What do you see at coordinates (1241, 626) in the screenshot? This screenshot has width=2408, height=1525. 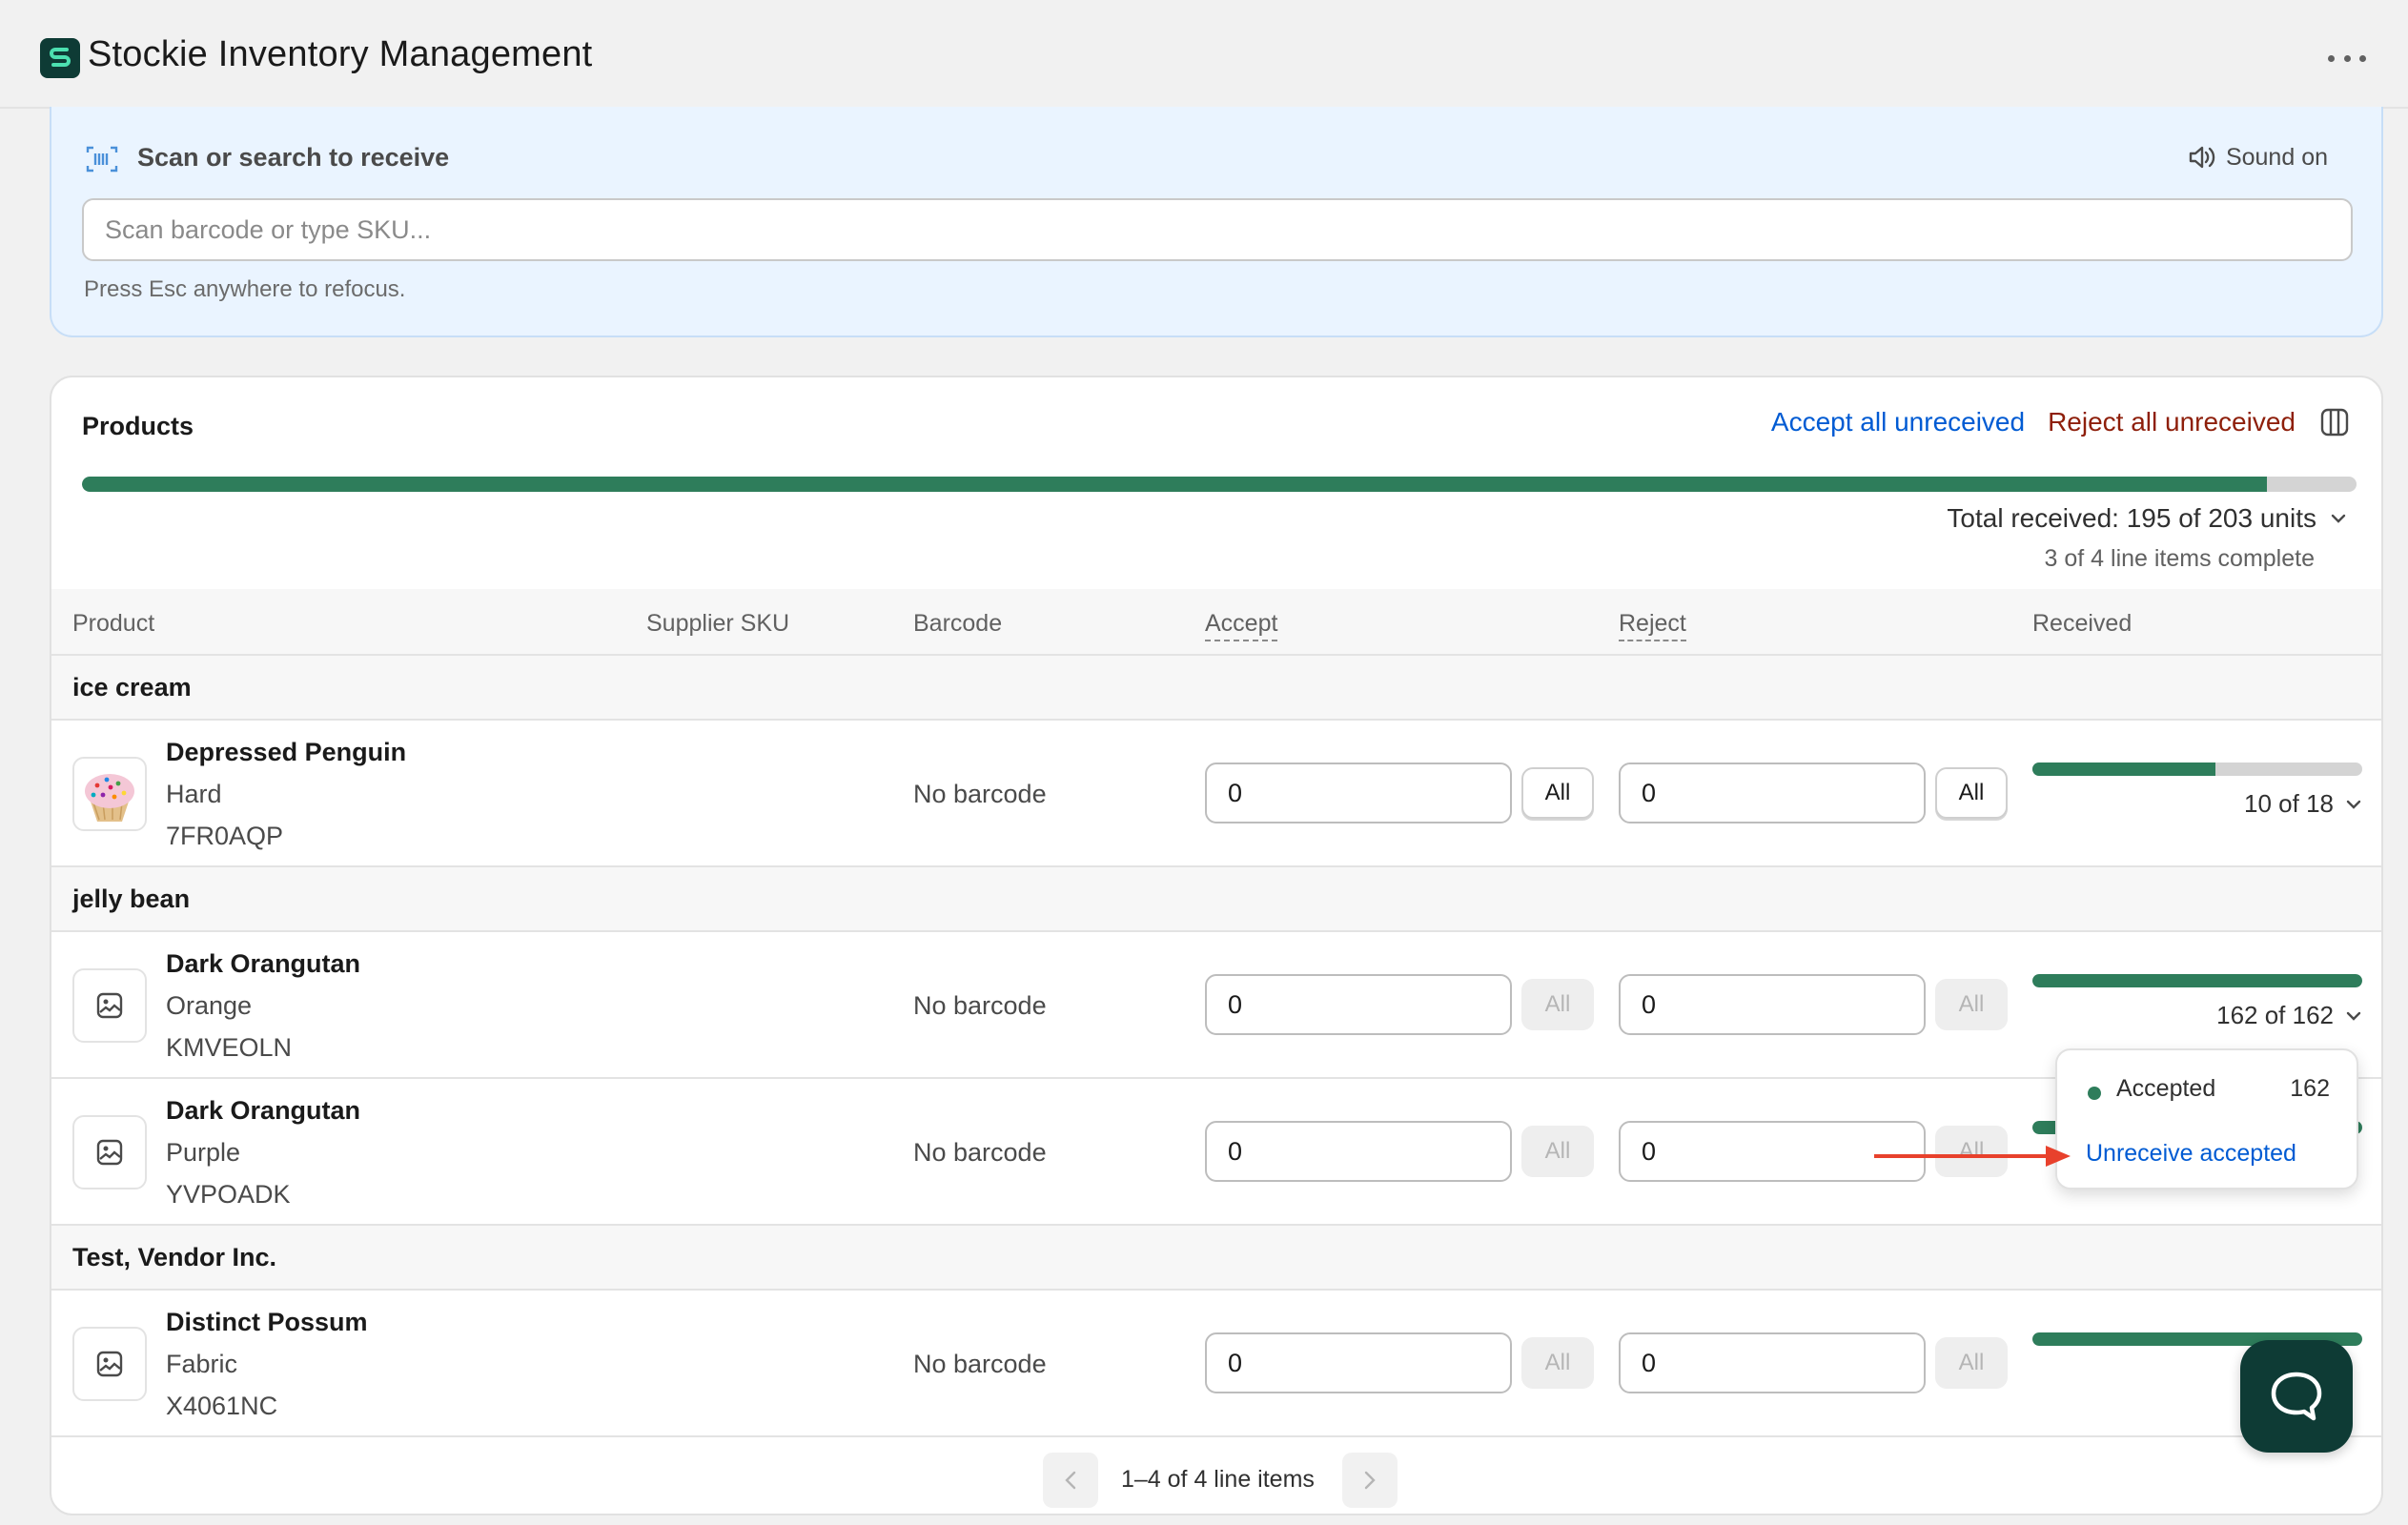 I see `col-accept: Accept` at bounding box center [1241, 626].